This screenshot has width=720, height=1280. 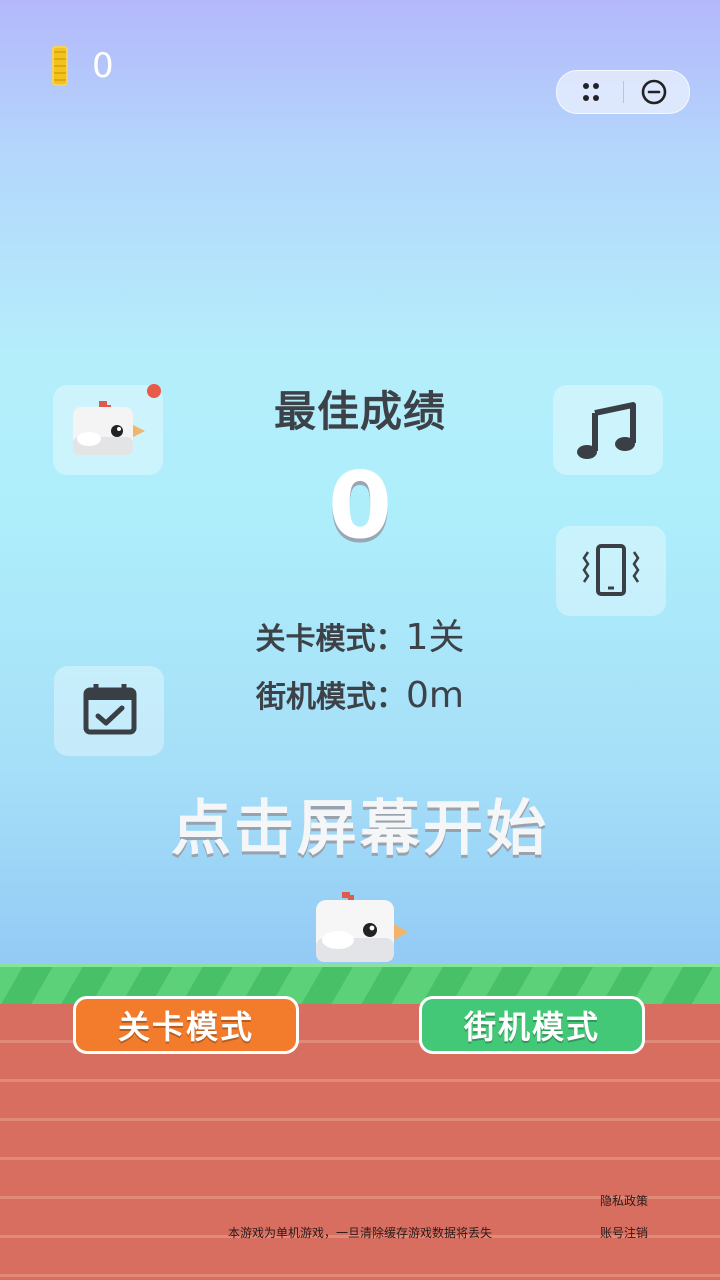 What do you see at coordinates (359, 505) in the screenshot?
I see `best-score-value: 0` at bounding box center [359, 505].